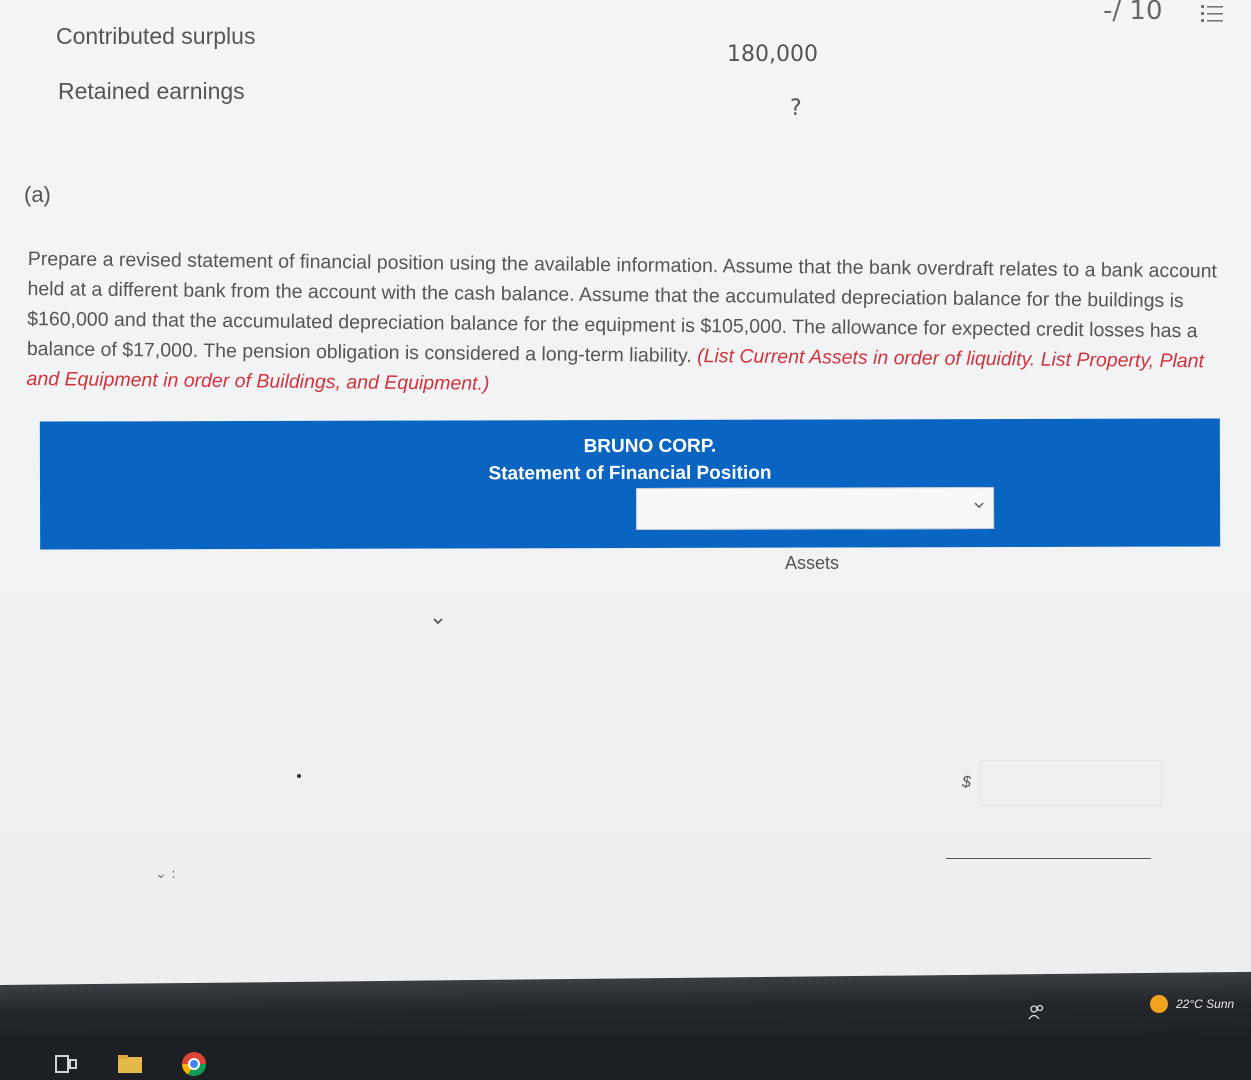  What do you see at coordinates (130, 1064) in the screenshot?
I see `file-explorer-icon` at bounding box center [130, 1064].